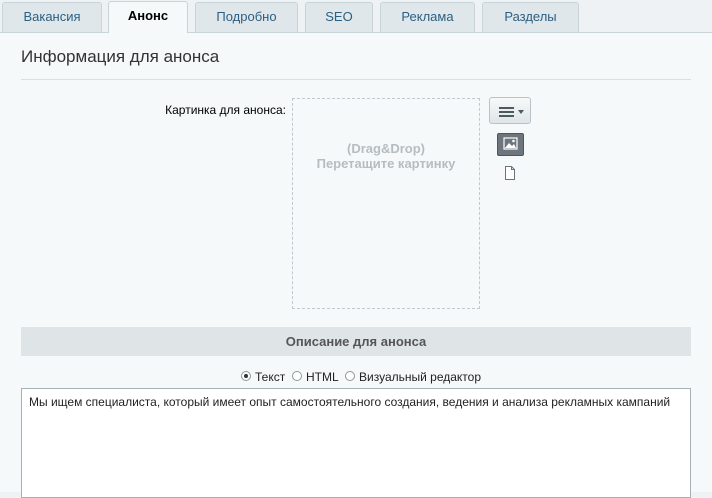 This screenshot has width=712, height=498. Describe the element at coordinates (148, 17) in the screenshot. I see `tab-announcement: Анонс` at that location.